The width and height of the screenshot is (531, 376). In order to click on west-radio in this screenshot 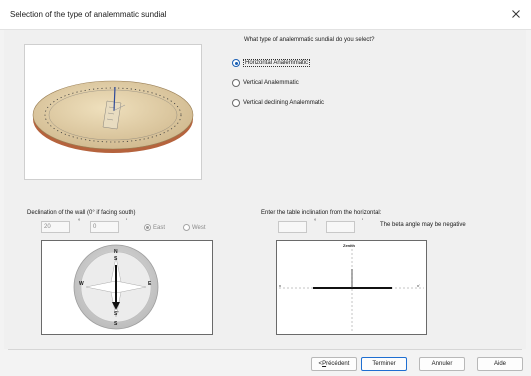, I will do `click(186, 227)`.